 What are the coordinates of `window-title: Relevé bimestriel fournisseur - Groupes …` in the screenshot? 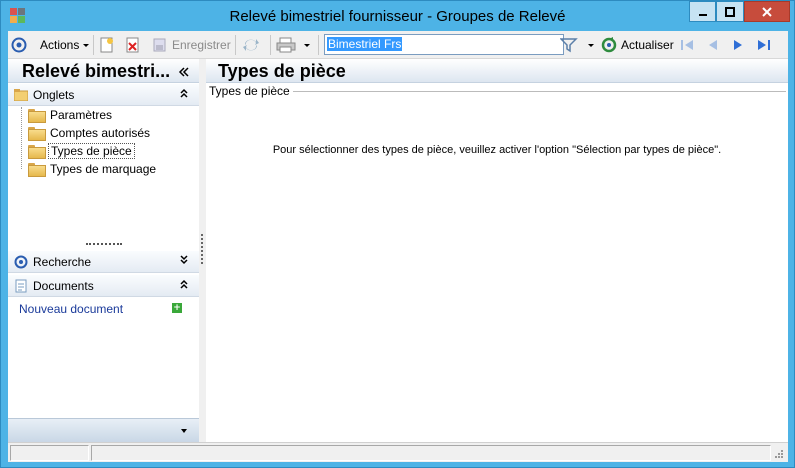 It's located at (397, 16).